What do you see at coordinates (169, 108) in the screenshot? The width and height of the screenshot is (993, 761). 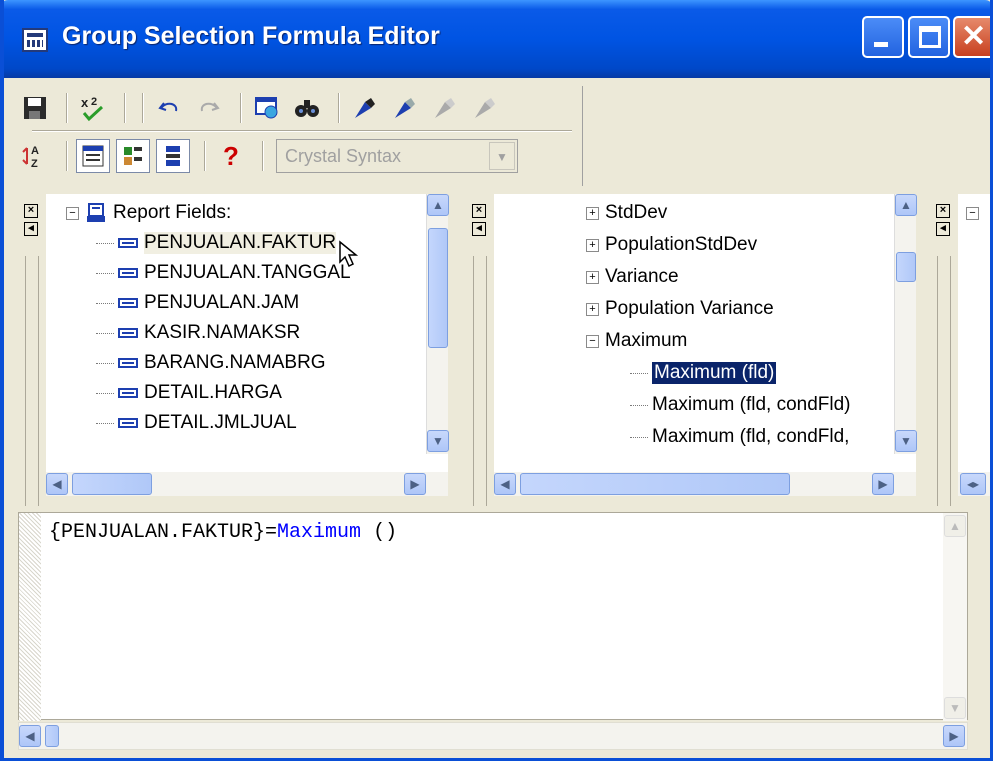 I see `undo-icon` at bounding box center [169, 108].